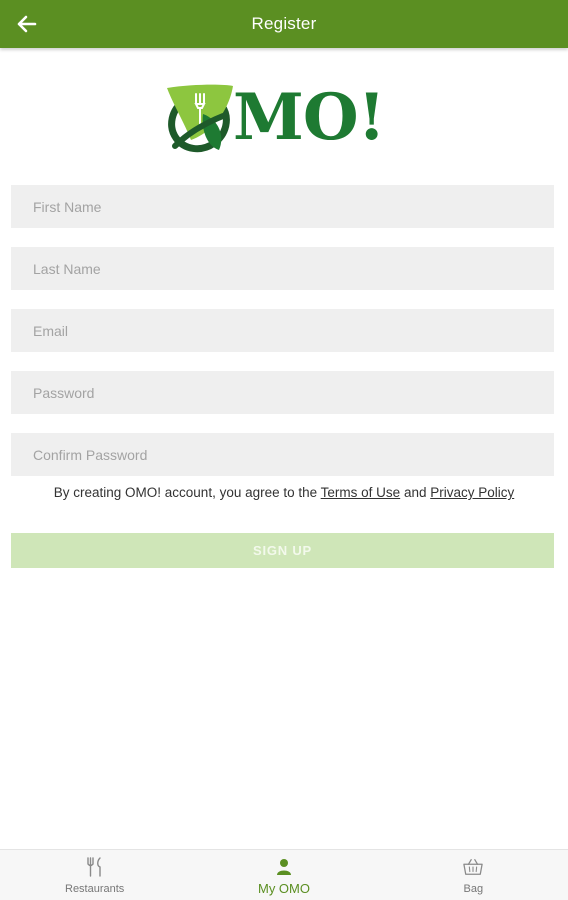  Describe the element at coordinates (283, 888) in the screenshot. I see `nav-label-my-omo: My OMO` at that location.